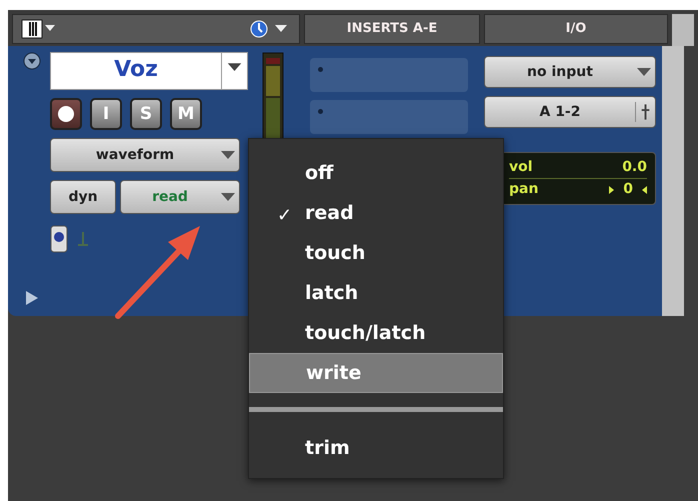 The width and height of the screenshot is (698, 501). Describe the element at coordinates (284, 215) in the screenshot. I see `checkmark-icon: ✓` at that location.